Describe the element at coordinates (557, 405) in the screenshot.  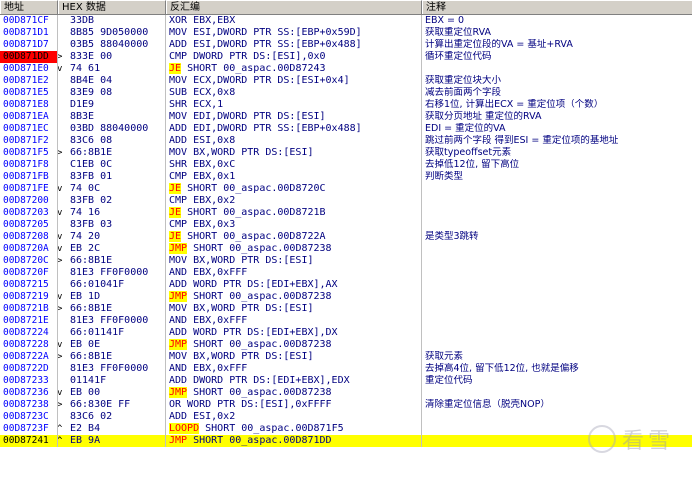
I see `comment-cell: 清除重定位信息（脱壳NOP）` at that location.